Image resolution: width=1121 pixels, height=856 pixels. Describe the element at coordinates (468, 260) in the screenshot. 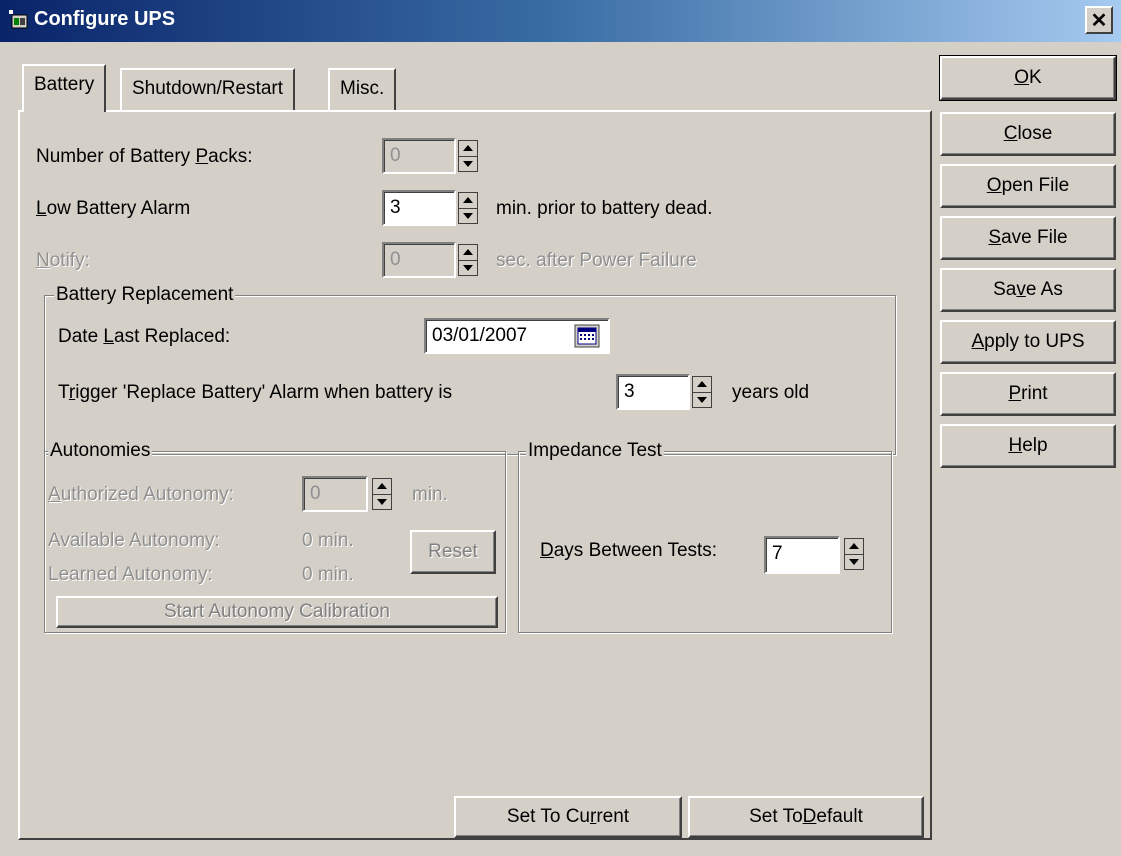

I see `notify-spinner` at that location.